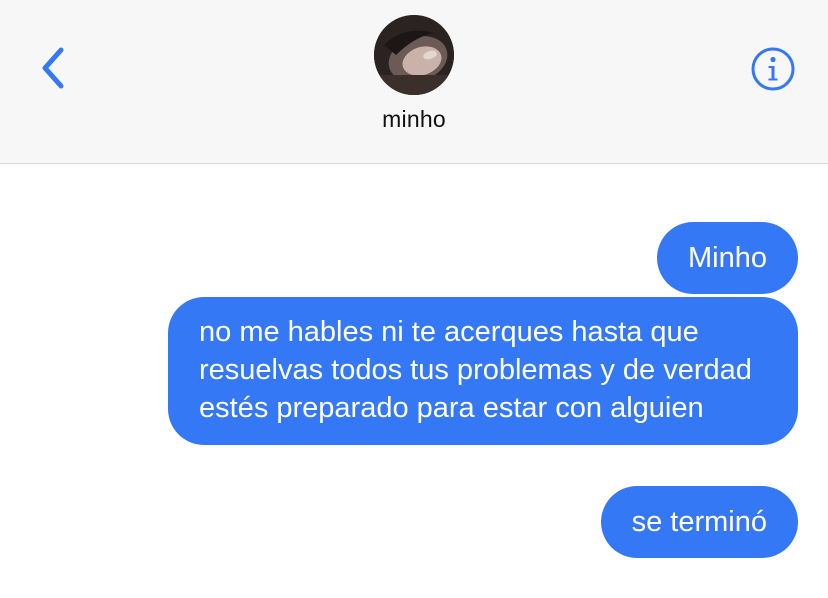 The image size is (828, 598). I want to click on message-bubble-outgoing: se terminó, so click(699, 522).